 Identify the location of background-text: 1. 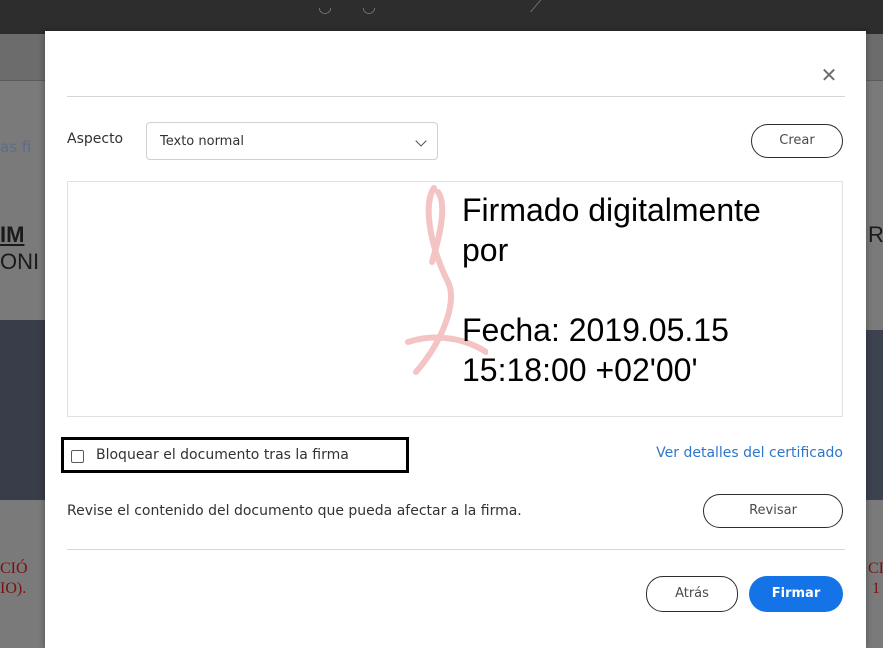
(876, 588).